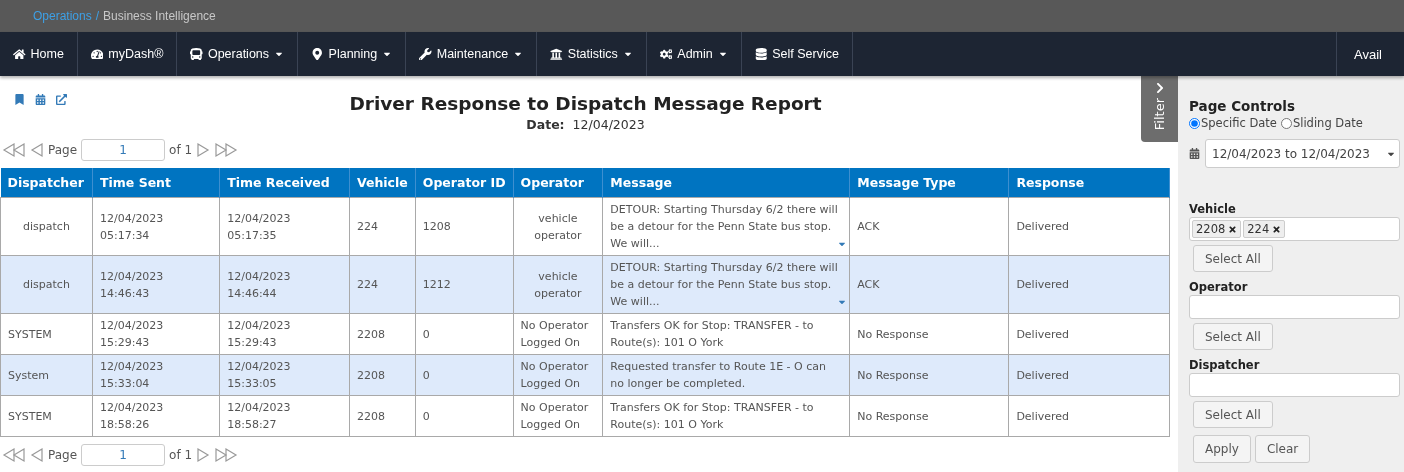  What do you see at coordinates (556, 54) in the screenshot?
I see `bank-icon` at bounding box center [556, 54].